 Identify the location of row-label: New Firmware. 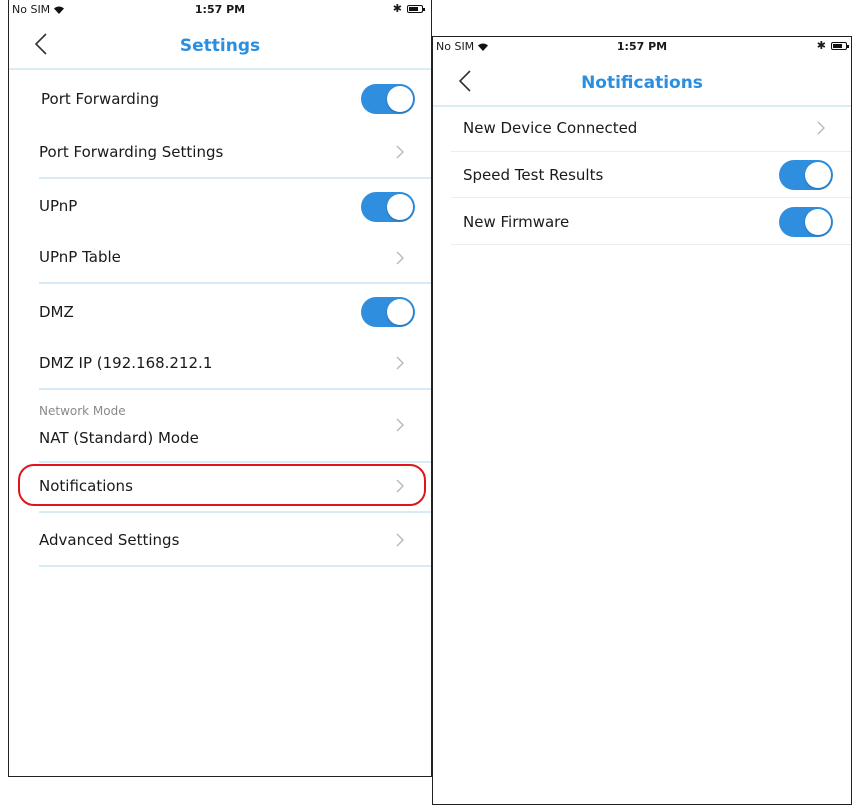
(516, 222).